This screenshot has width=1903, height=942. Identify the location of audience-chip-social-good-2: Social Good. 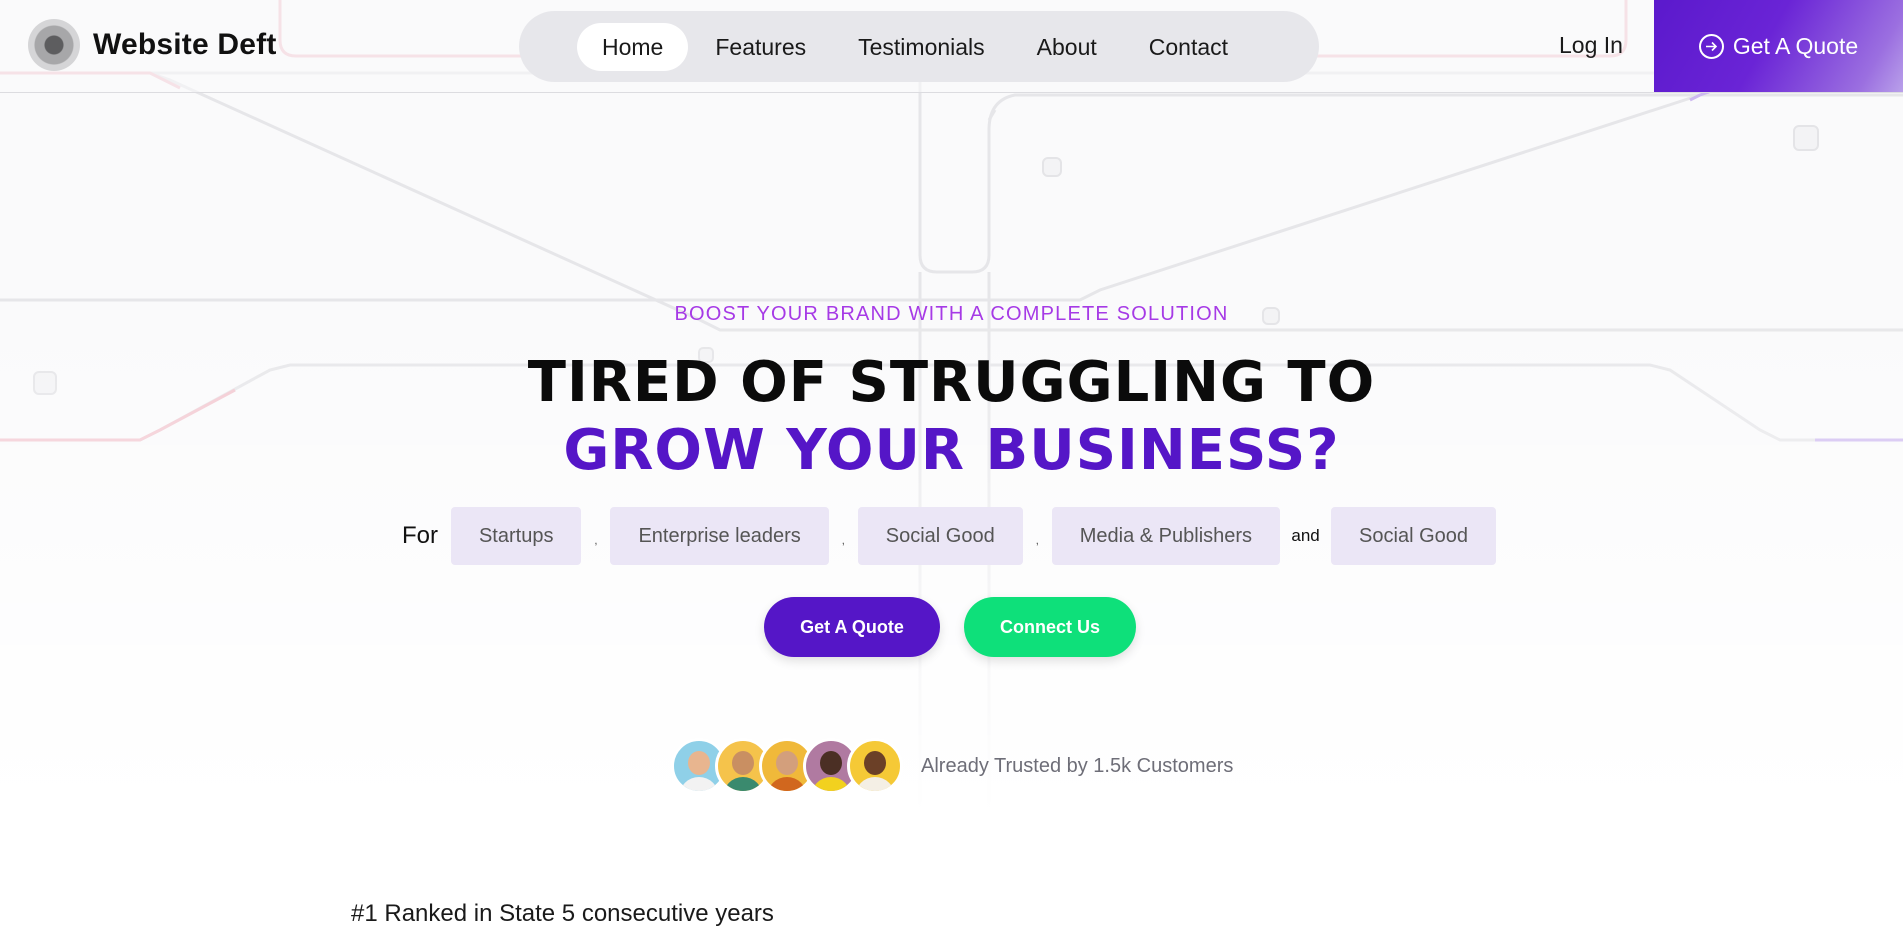
(1414, 536).